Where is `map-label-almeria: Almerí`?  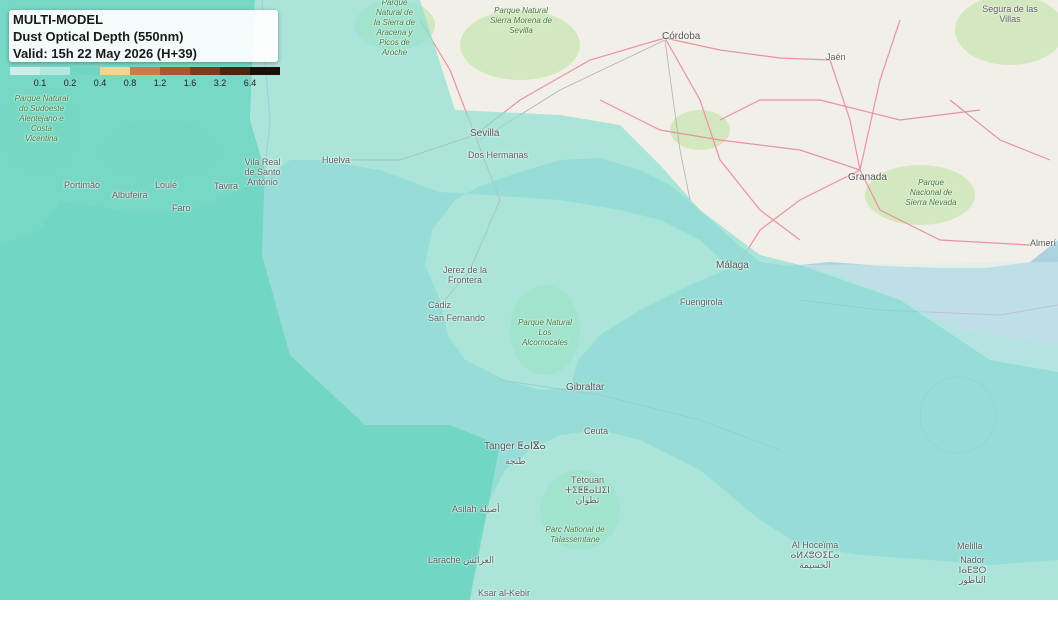 map-label-almeria: Almerí is located at coordinates (1043, 243).